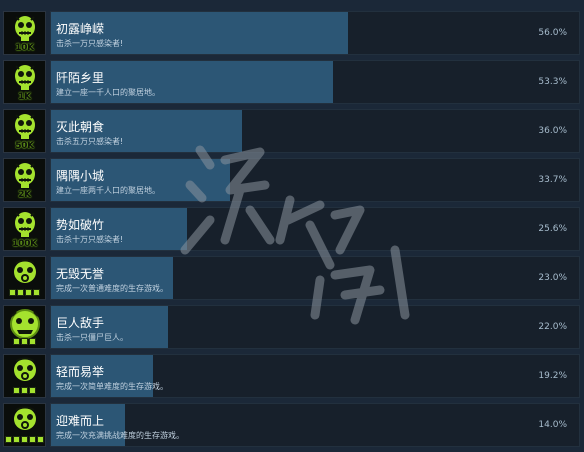 This screenshot has height=452, width=584. What do you see at coordinates (108, 92) in the screenshot?
I see `achievement-description: 建立一座一千人口的聚居地。` at bounding box center [108, 92].